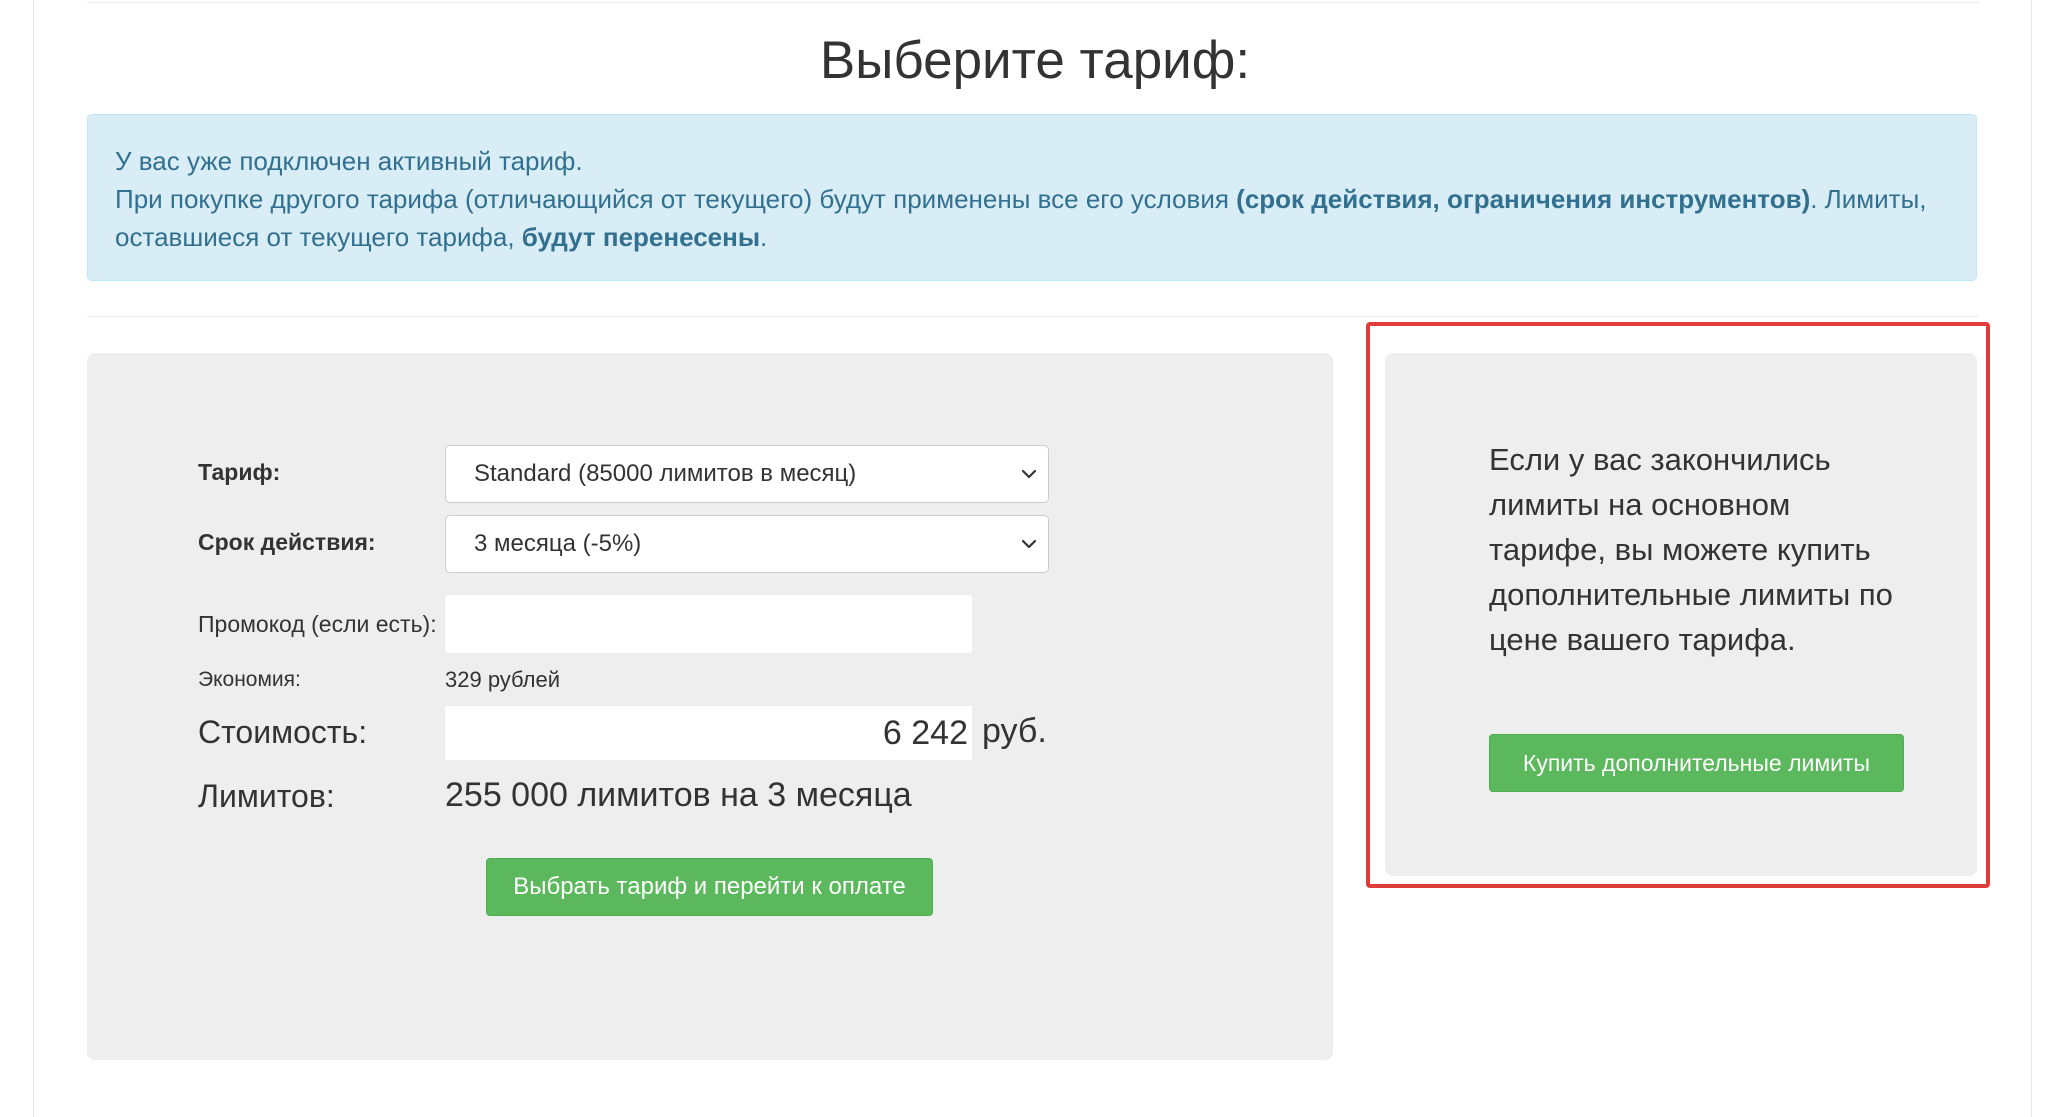 The width and height of the screenshot is (2070, 1117). I want to click on cost-label: Стоимость:, so click(283, 732).